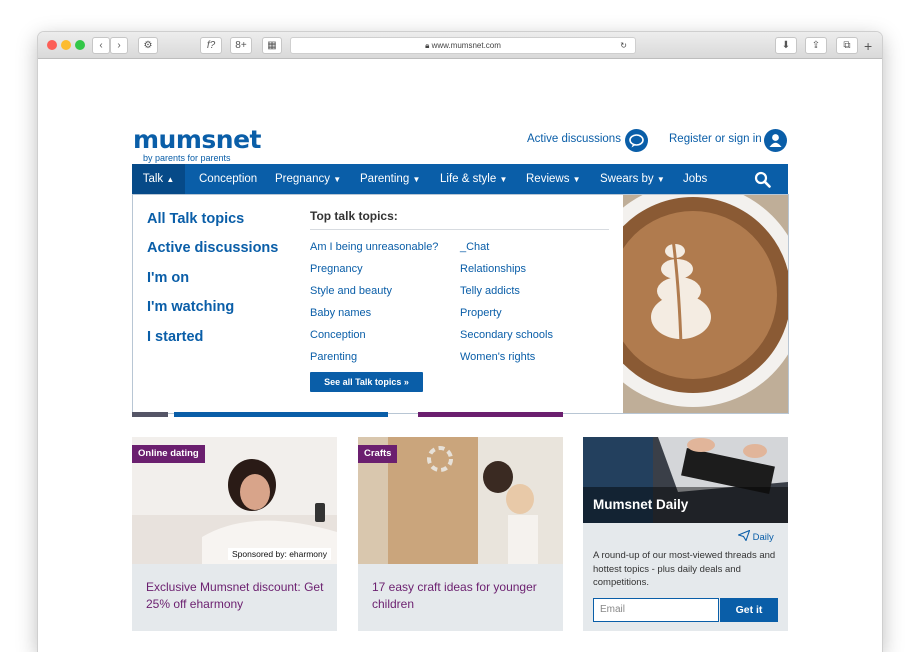  What do you see at coordinates (506, 335) in the screenshot?
I see `topic-link: Secondary schools` at bounding box center [506, 335].